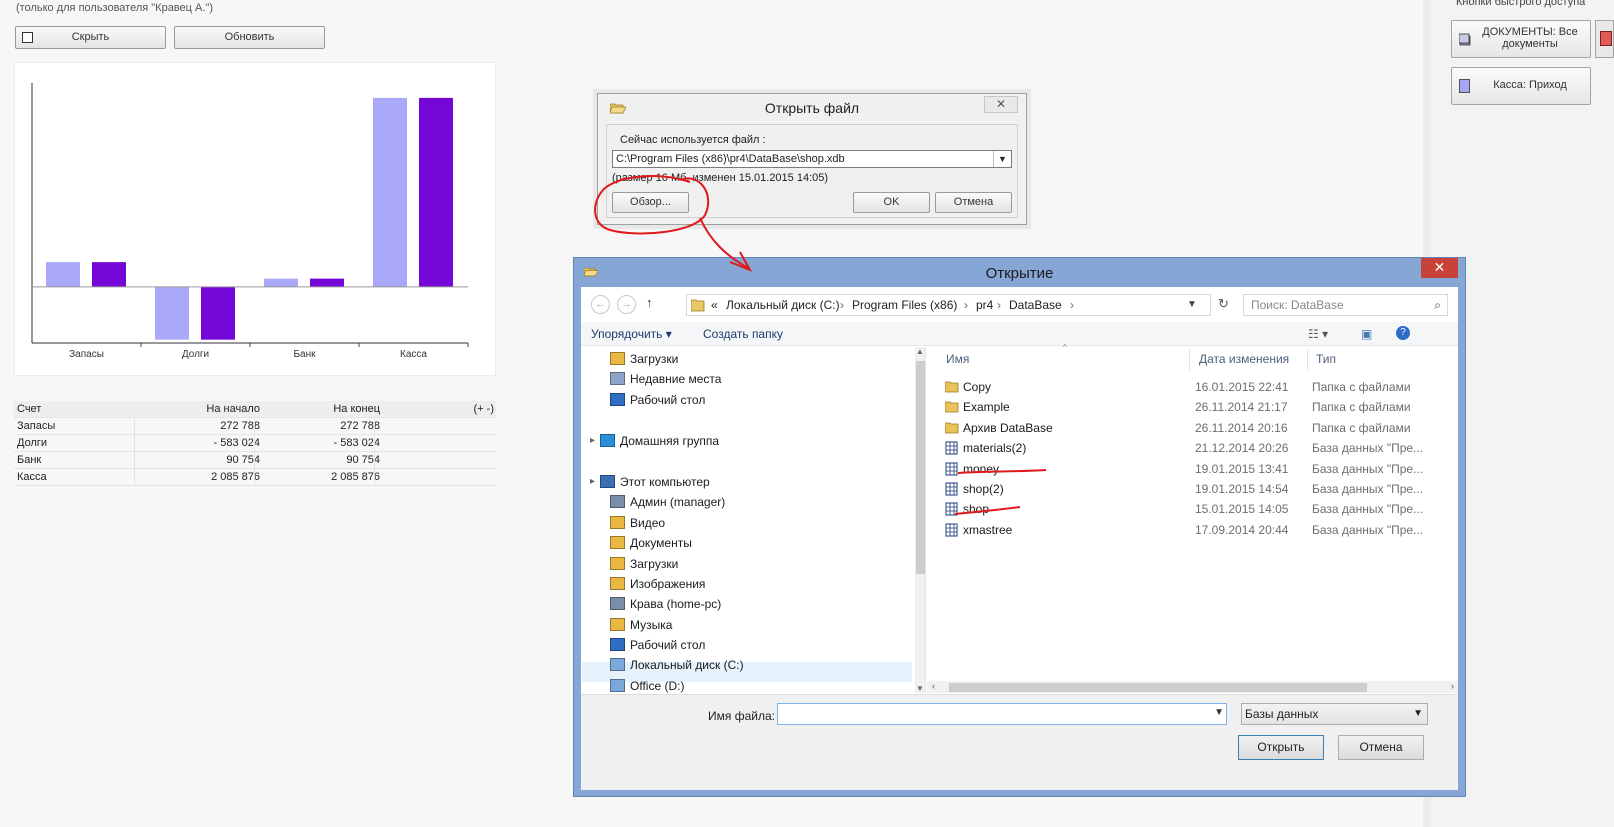  What do you see at coordinates (1318, 334) in the screenshot?
I see `view-options-icon: ☷ ▾` at bounding box center [1318, 334].